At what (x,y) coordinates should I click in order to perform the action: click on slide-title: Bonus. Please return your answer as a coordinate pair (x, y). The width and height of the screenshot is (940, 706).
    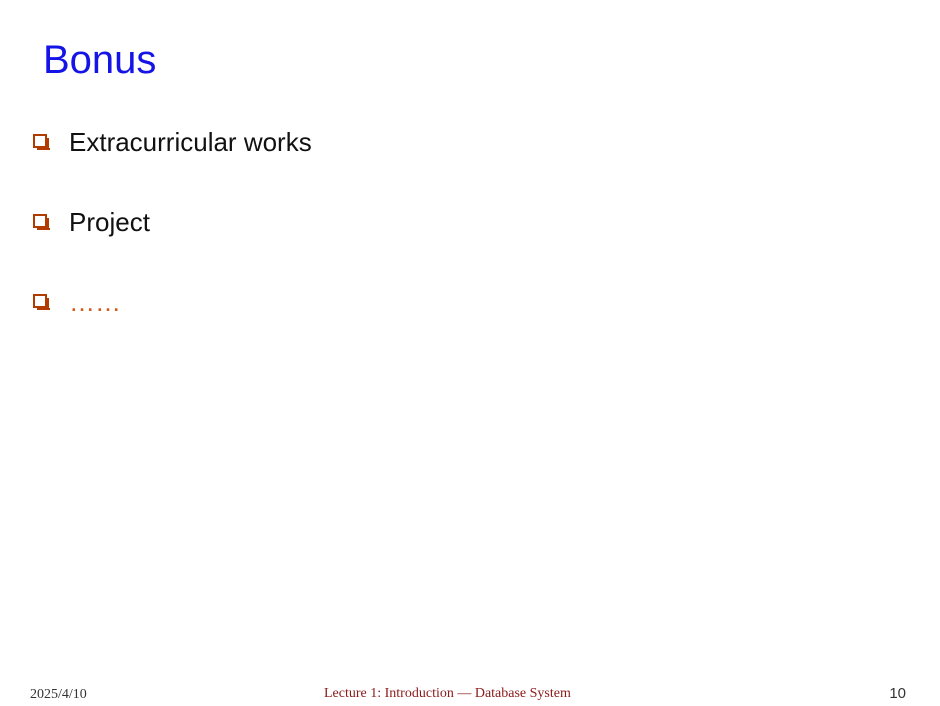
    Looking at the image, I should click on (100, 60).